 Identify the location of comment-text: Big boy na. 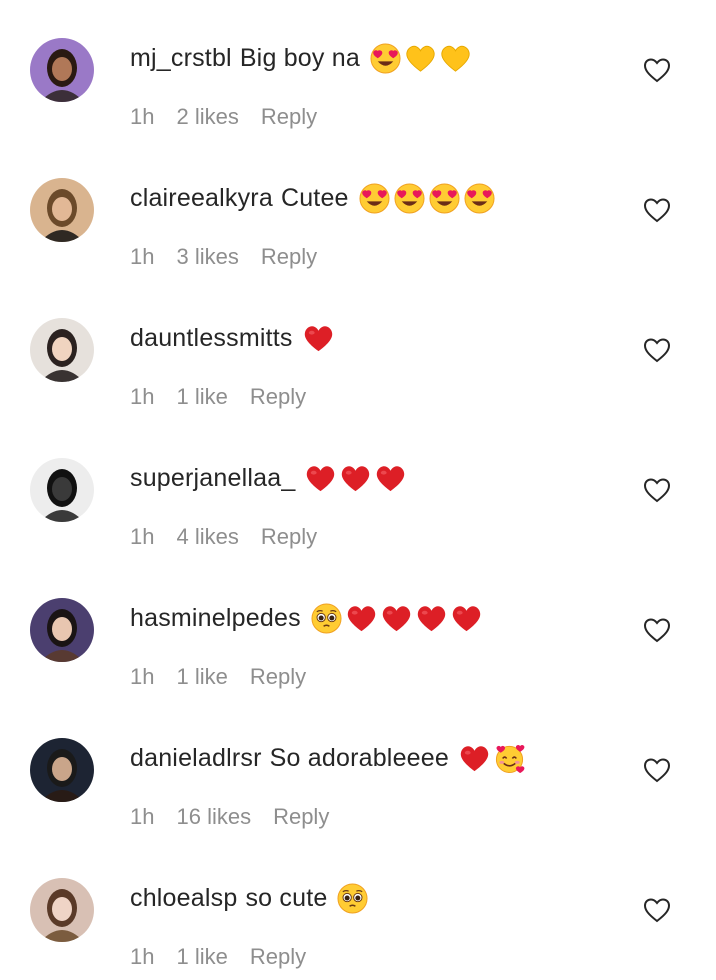
(299, 57).